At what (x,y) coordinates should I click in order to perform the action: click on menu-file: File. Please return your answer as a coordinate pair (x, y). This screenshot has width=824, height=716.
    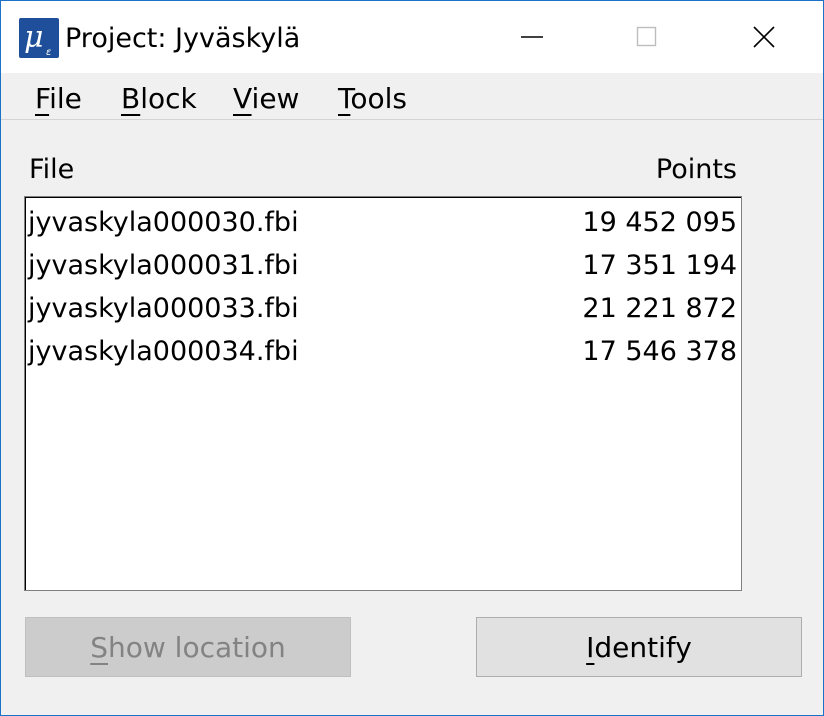
    Looking at the image, I should click on (58, 99).